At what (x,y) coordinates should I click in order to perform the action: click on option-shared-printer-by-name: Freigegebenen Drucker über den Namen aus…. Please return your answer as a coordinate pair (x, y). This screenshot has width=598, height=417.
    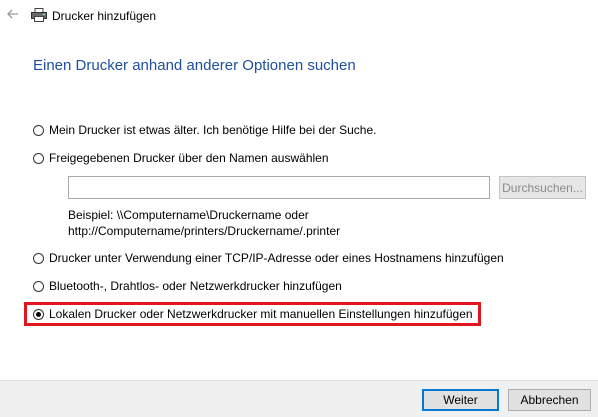
    Looking at the image, I should click on (181, 158).